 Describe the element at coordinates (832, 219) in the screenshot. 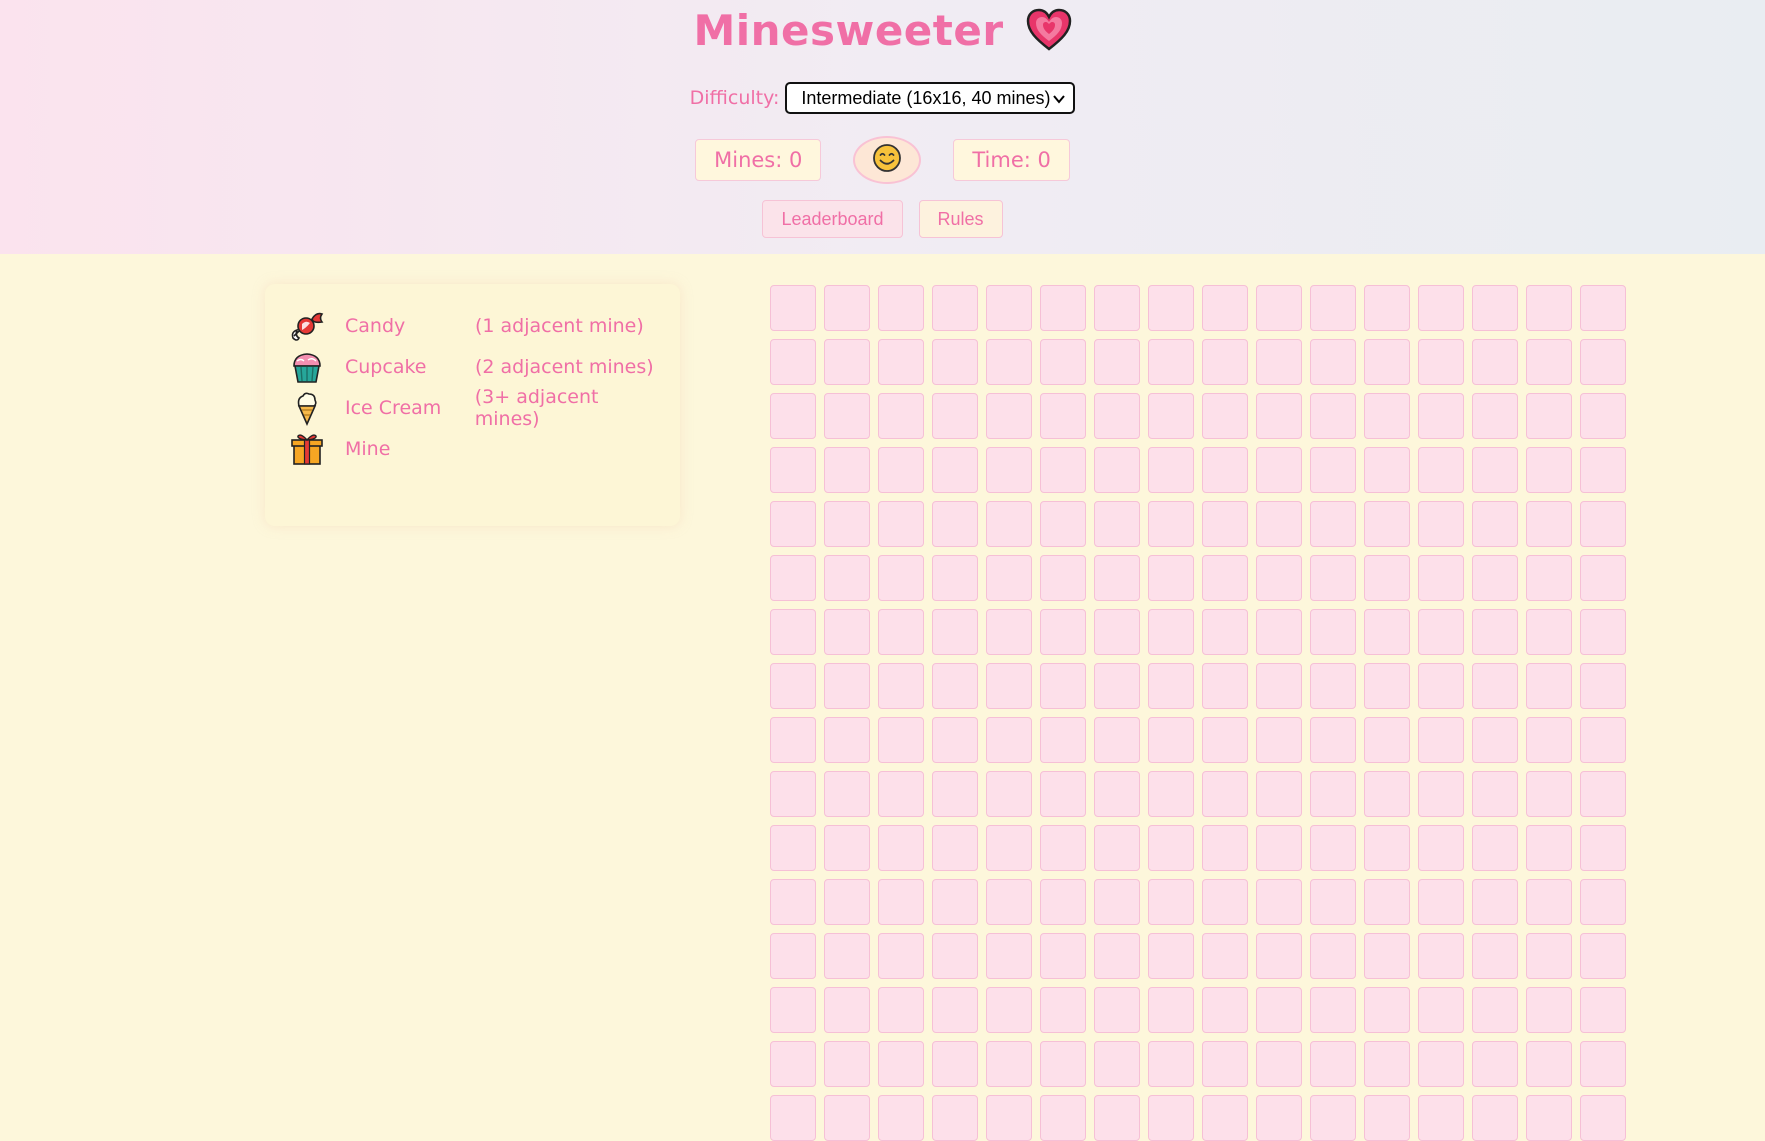

I see `leaderboard-button: Leaderboard` at that location.